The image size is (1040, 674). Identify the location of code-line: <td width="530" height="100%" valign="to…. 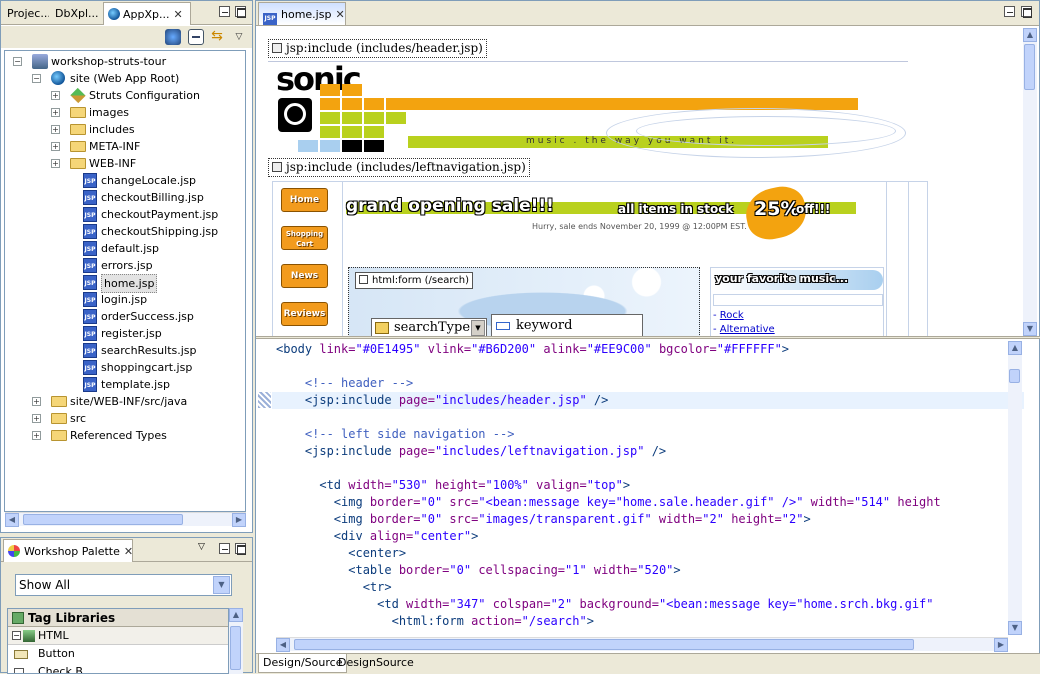
(453, 485).